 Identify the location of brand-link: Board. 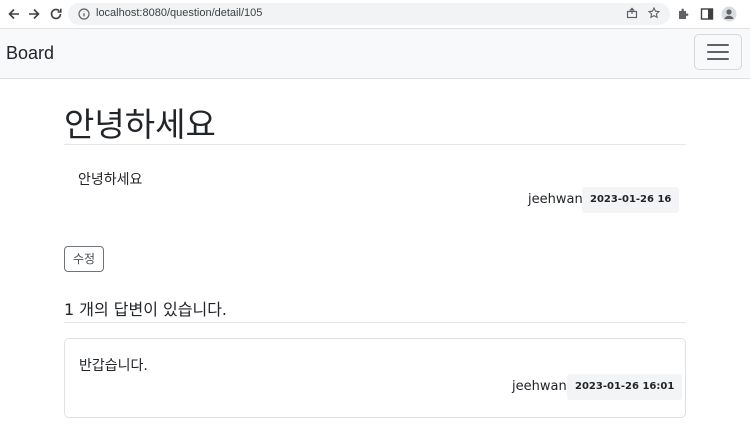
(30, 53).